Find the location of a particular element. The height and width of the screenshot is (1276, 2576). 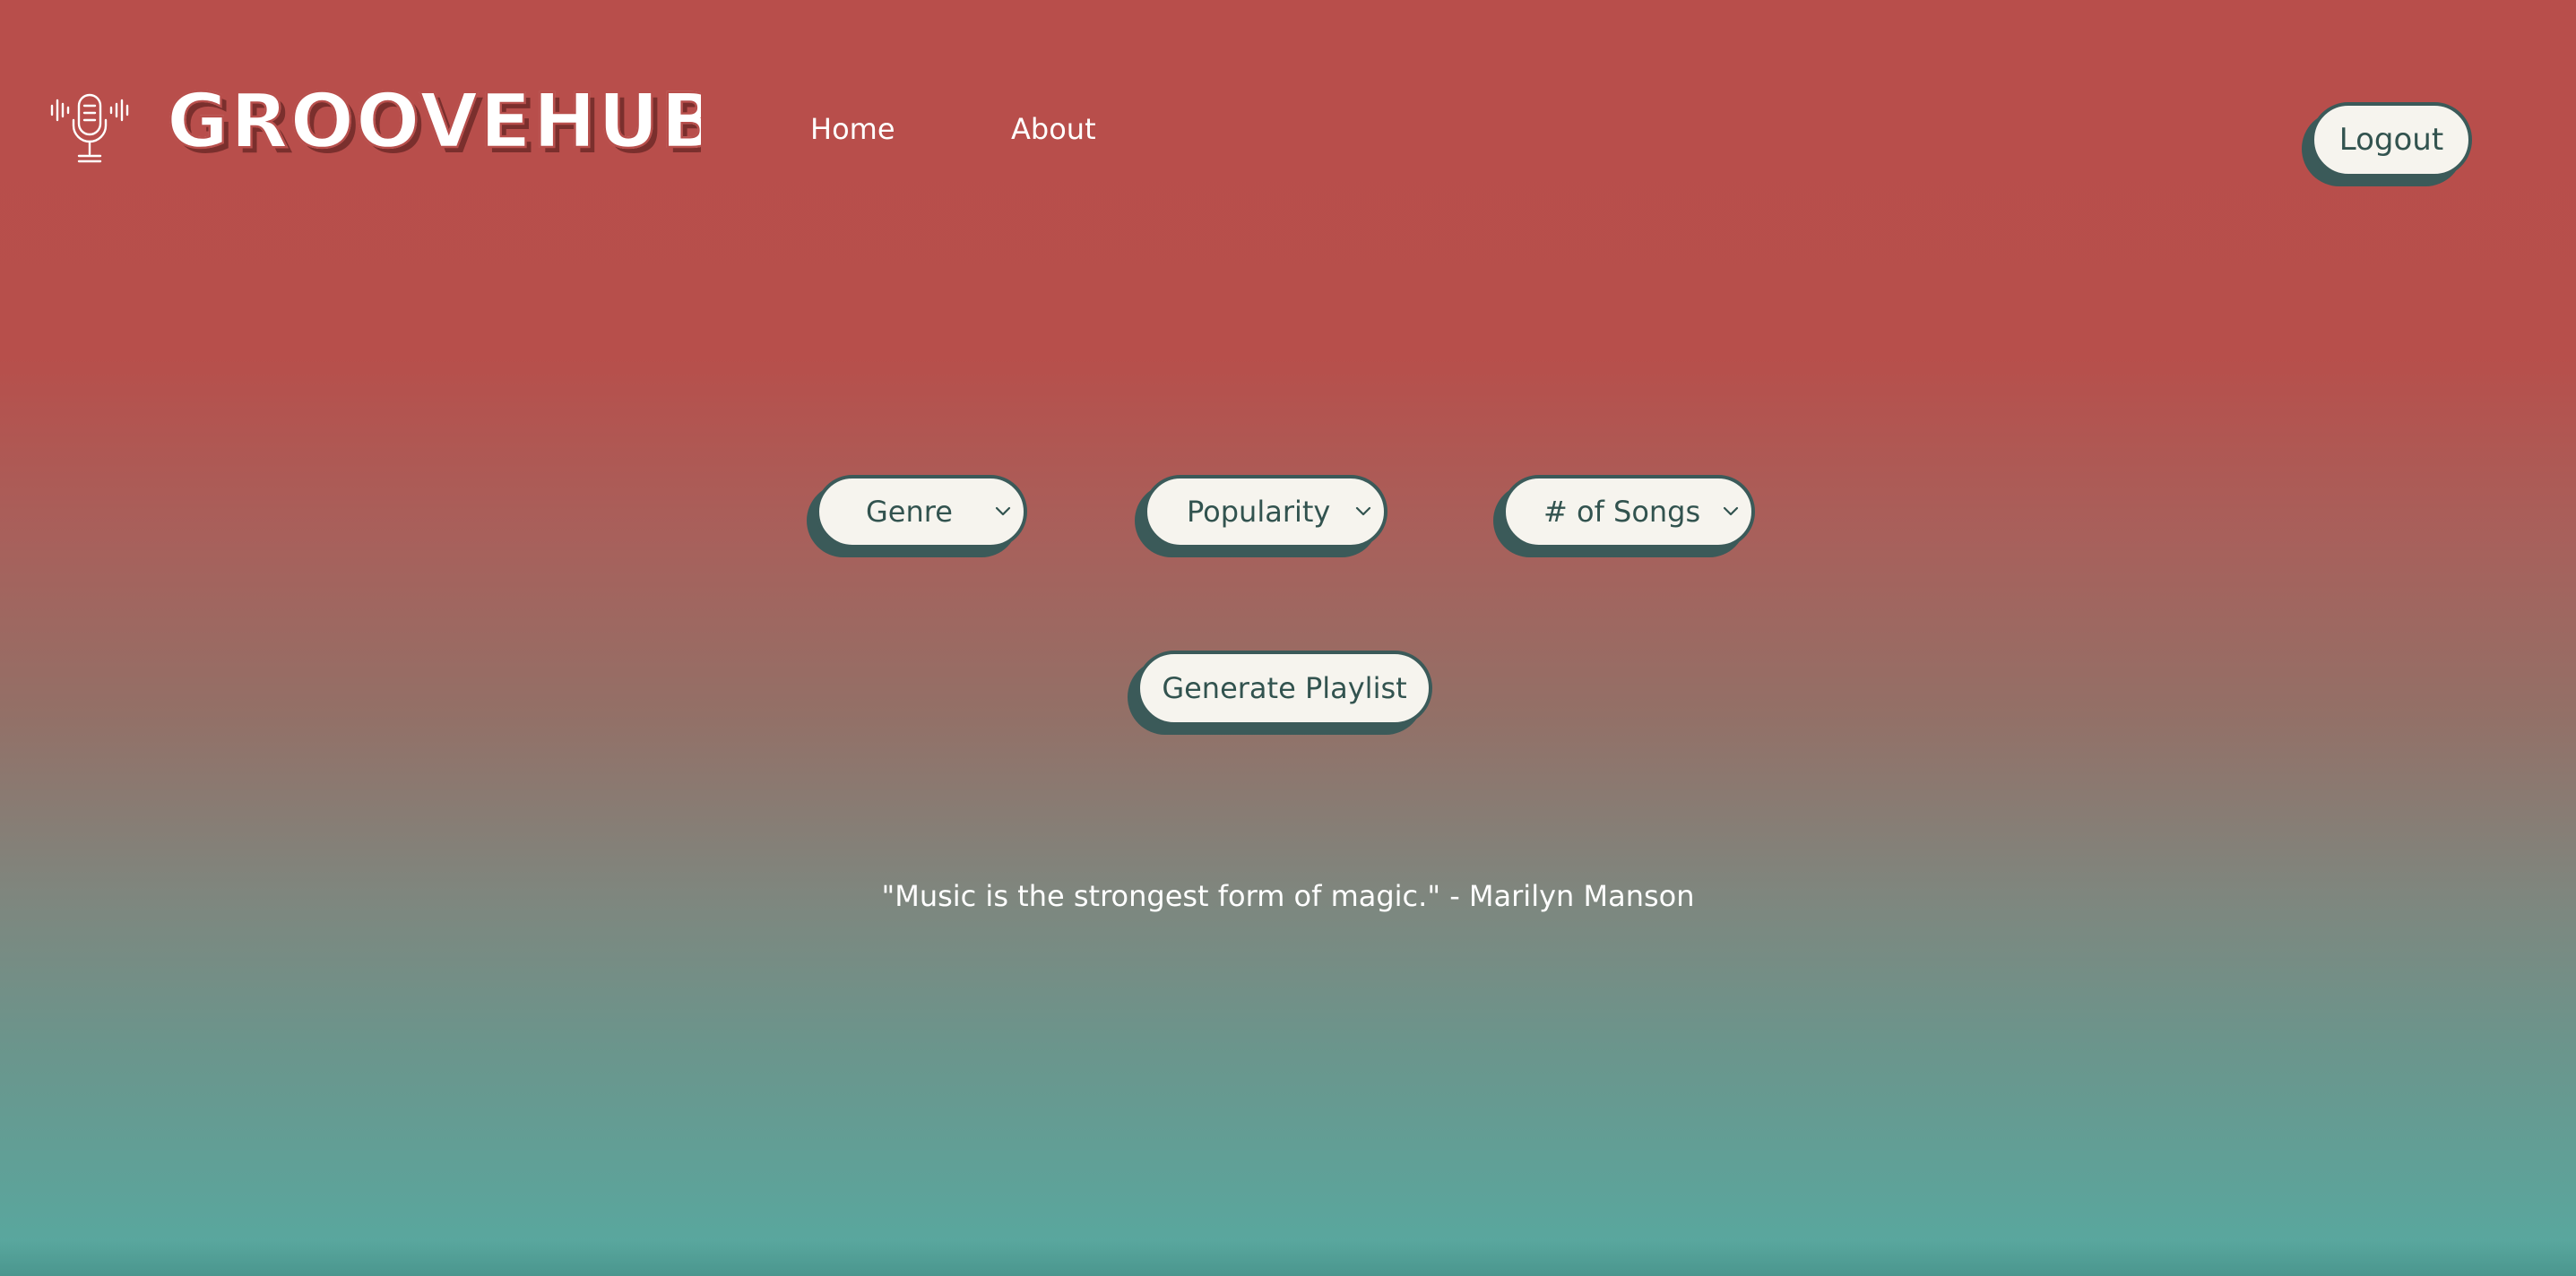

microphone-icon is located at coordinates (89, 128).